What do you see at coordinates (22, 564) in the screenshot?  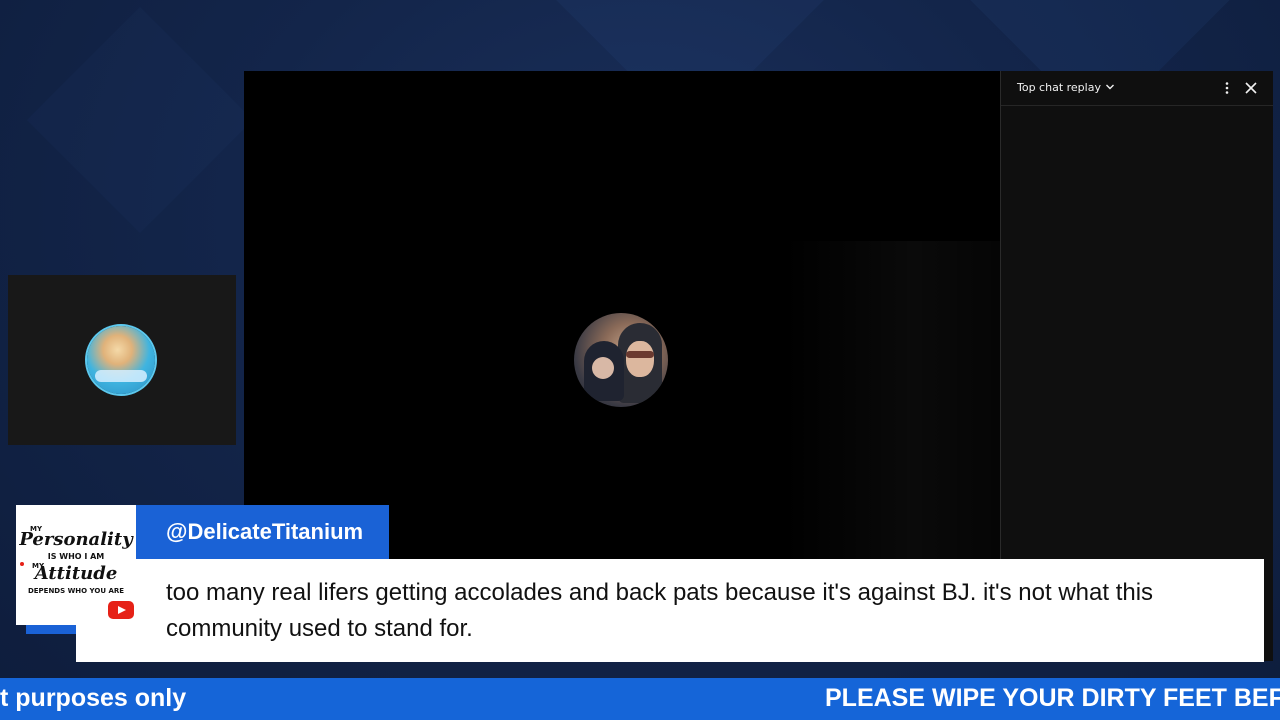 I see `decorative-dot` at bounding box center [22, 564].